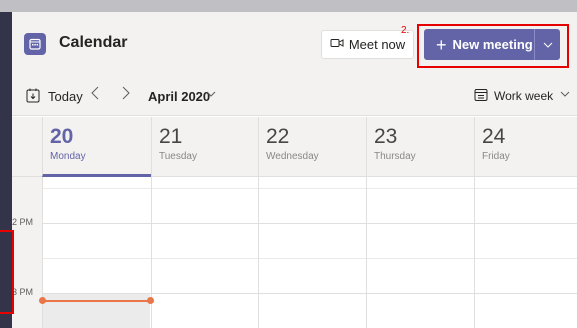 The image size is (577, 328). I want to click on video-camera-icon, so click(337, 44).